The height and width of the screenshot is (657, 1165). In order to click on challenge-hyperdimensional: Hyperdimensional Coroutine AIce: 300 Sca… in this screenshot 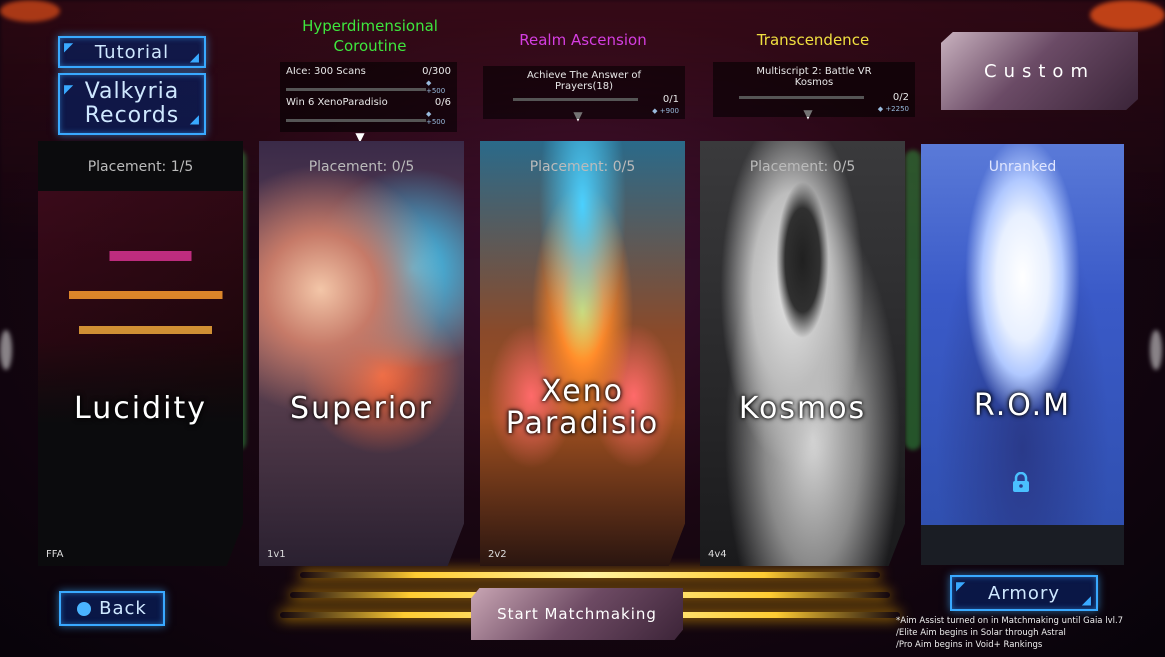, I will do `click(370, 79)`.